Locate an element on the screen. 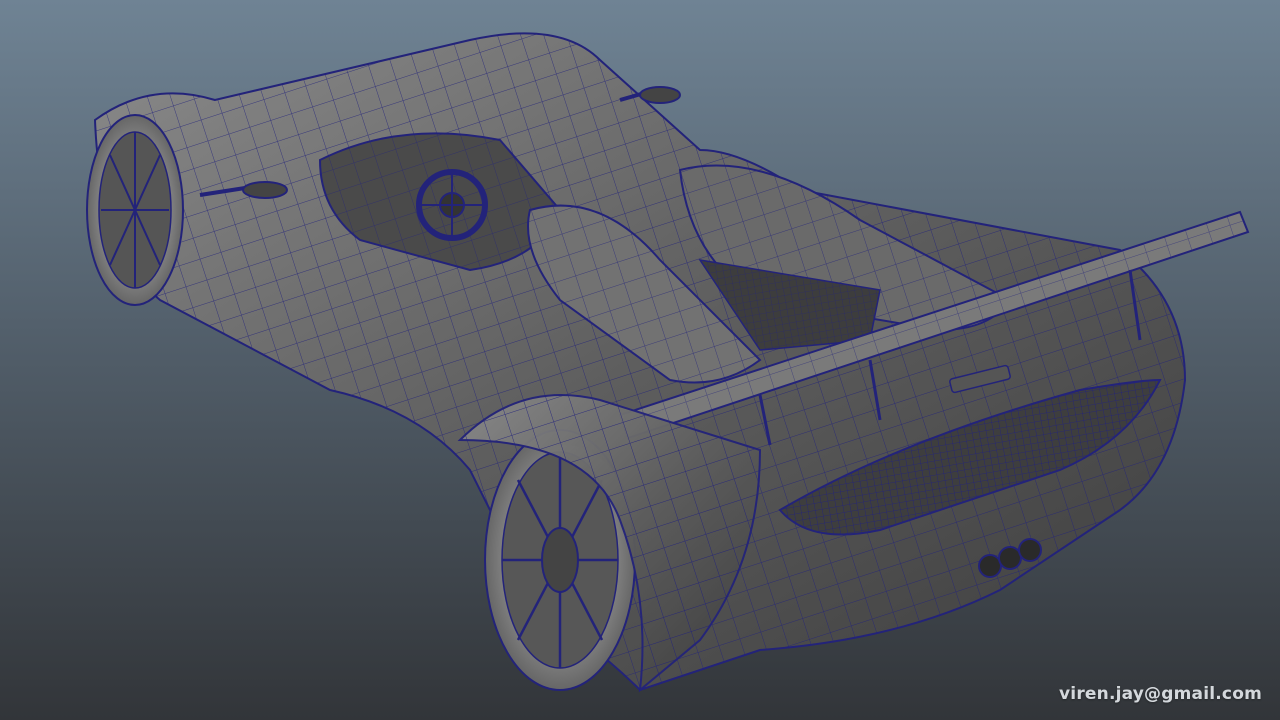  steering-wheel is located at coordinates (452, 205).